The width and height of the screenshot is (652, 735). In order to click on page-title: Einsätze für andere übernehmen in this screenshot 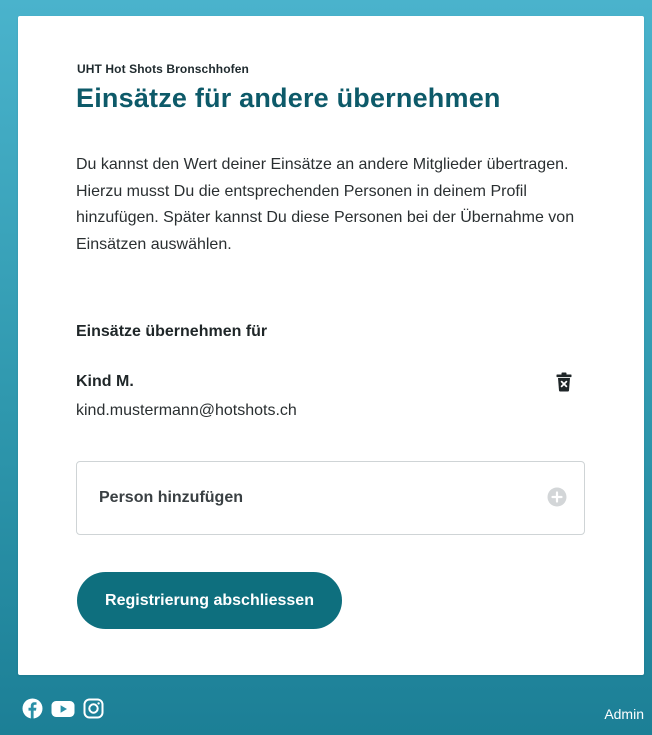, I will do `click(288, 98)`.